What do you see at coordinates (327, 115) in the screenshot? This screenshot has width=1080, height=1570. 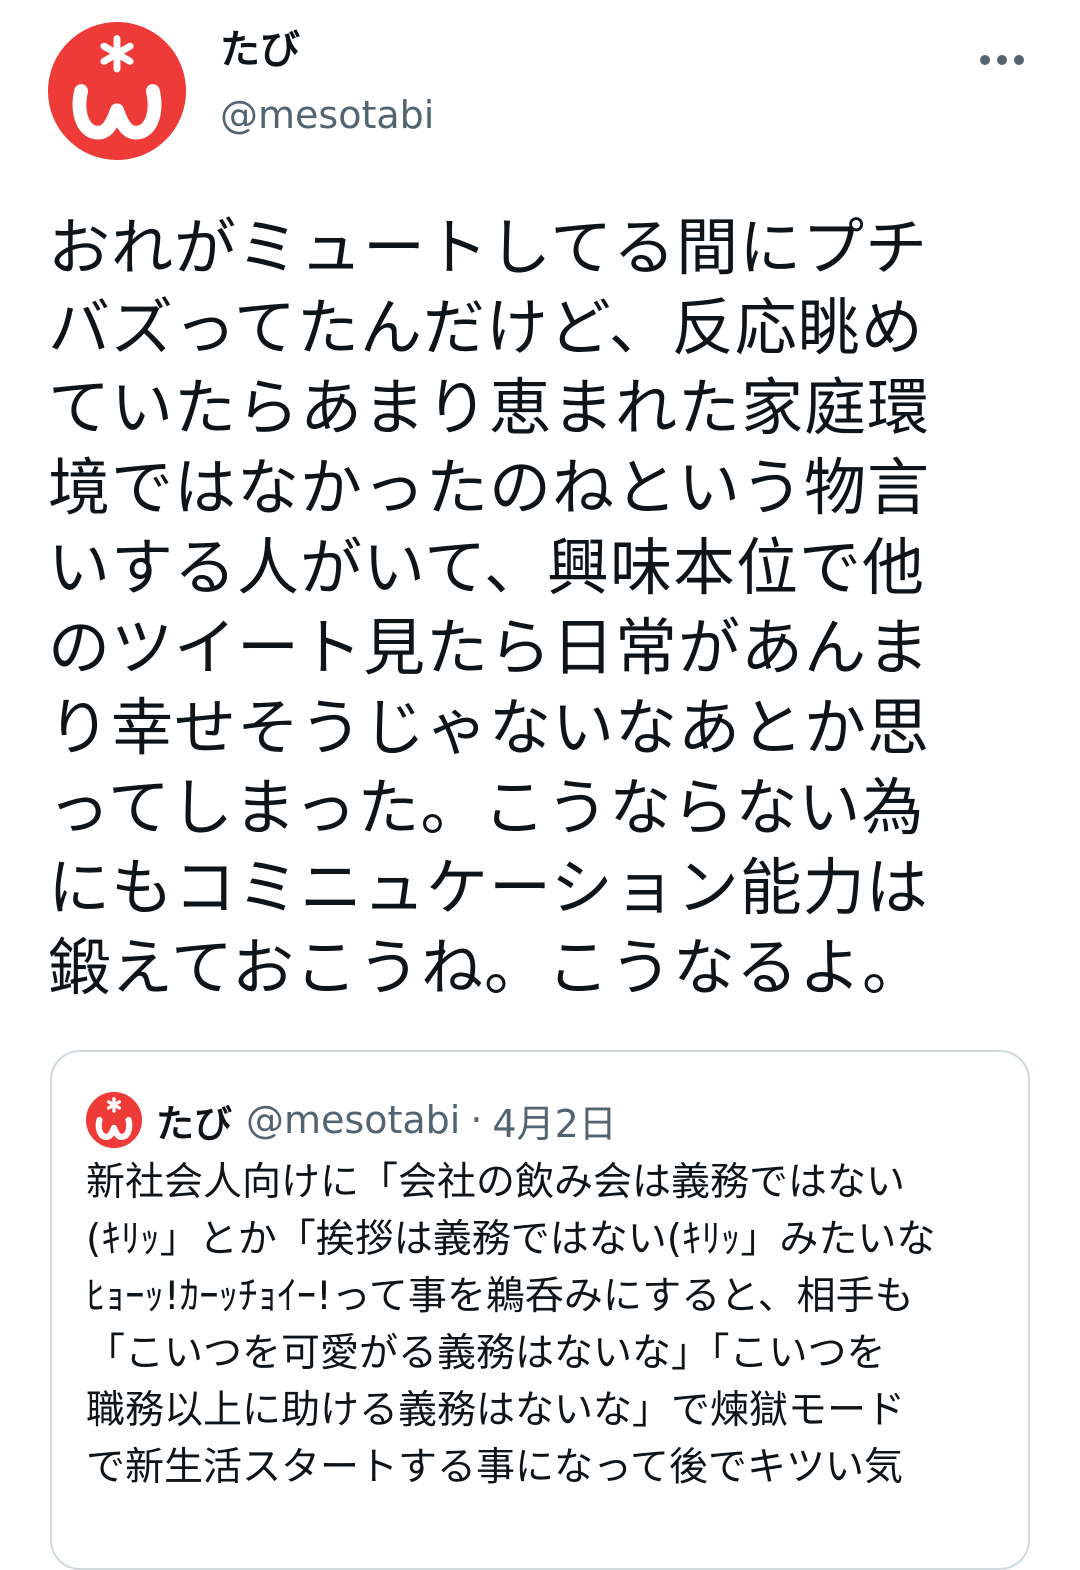 I see `author-handle: @mesotabi` at bounding box center [327, 115].